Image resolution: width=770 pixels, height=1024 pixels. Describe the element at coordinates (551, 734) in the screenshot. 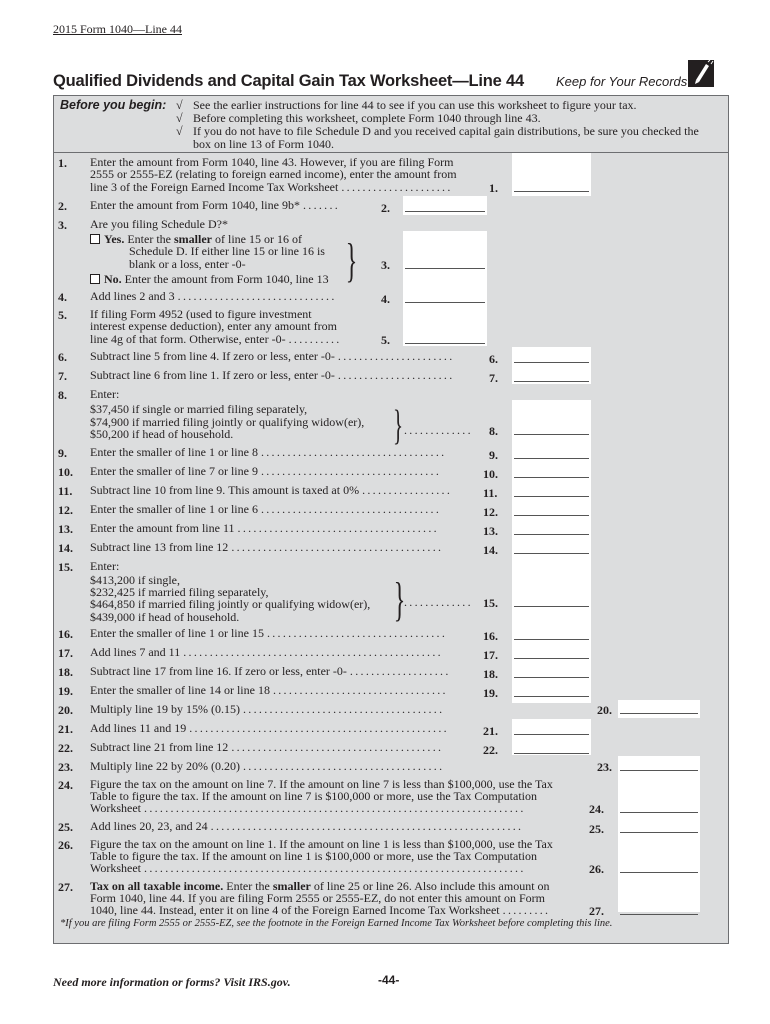

I see `line-21-input` at that location.